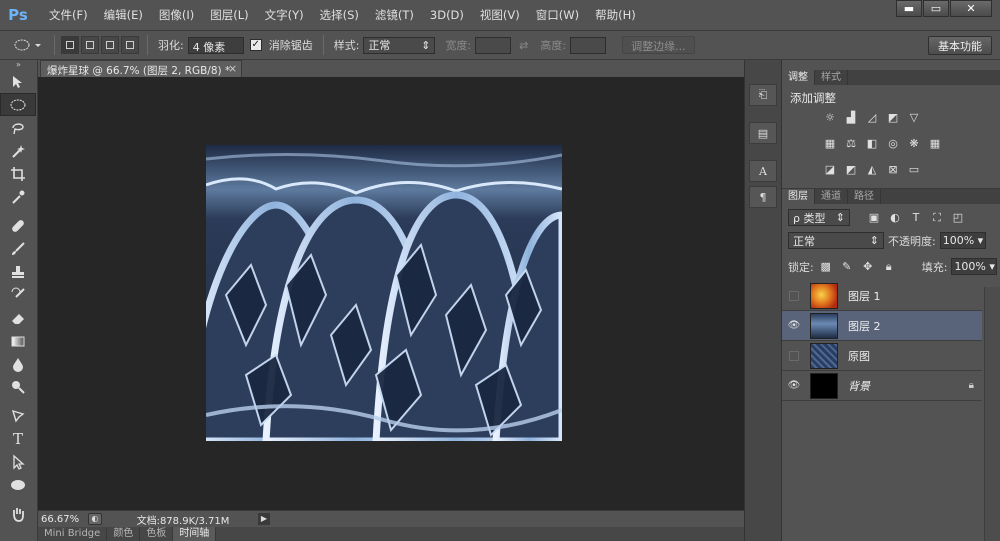 The height and width of the screenshot is (541, 1000). I want to click on filter-adjustment-icon: ◐, so click(895, 218).